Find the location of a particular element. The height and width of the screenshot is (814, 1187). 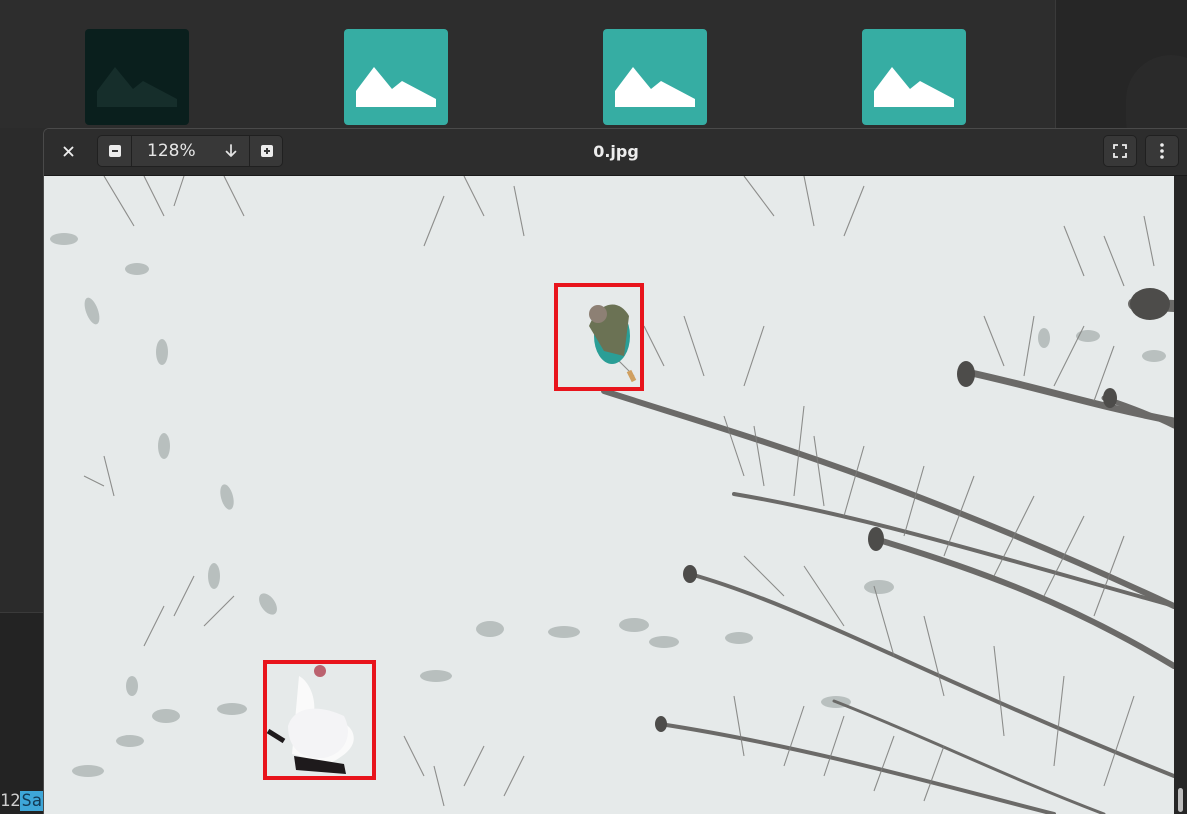

fullscreen-button is located at coordinates (1120, 151).